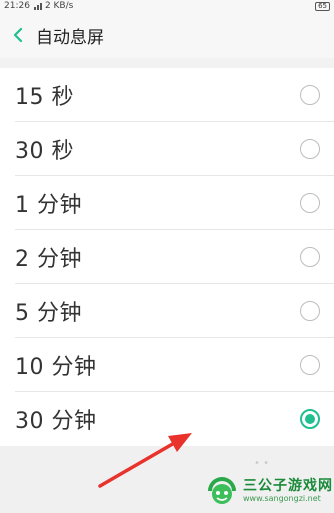 The height and width of the screenshot is (513, 334). Describe the element at coordinates (261, 463) in the screenshot. I see `dots-icon: • •` at that location.